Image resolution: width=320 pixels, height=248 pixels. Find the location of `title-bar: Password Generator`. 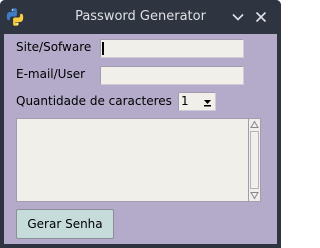

title-bar: Password Generator is located at coordinates (140, 17).